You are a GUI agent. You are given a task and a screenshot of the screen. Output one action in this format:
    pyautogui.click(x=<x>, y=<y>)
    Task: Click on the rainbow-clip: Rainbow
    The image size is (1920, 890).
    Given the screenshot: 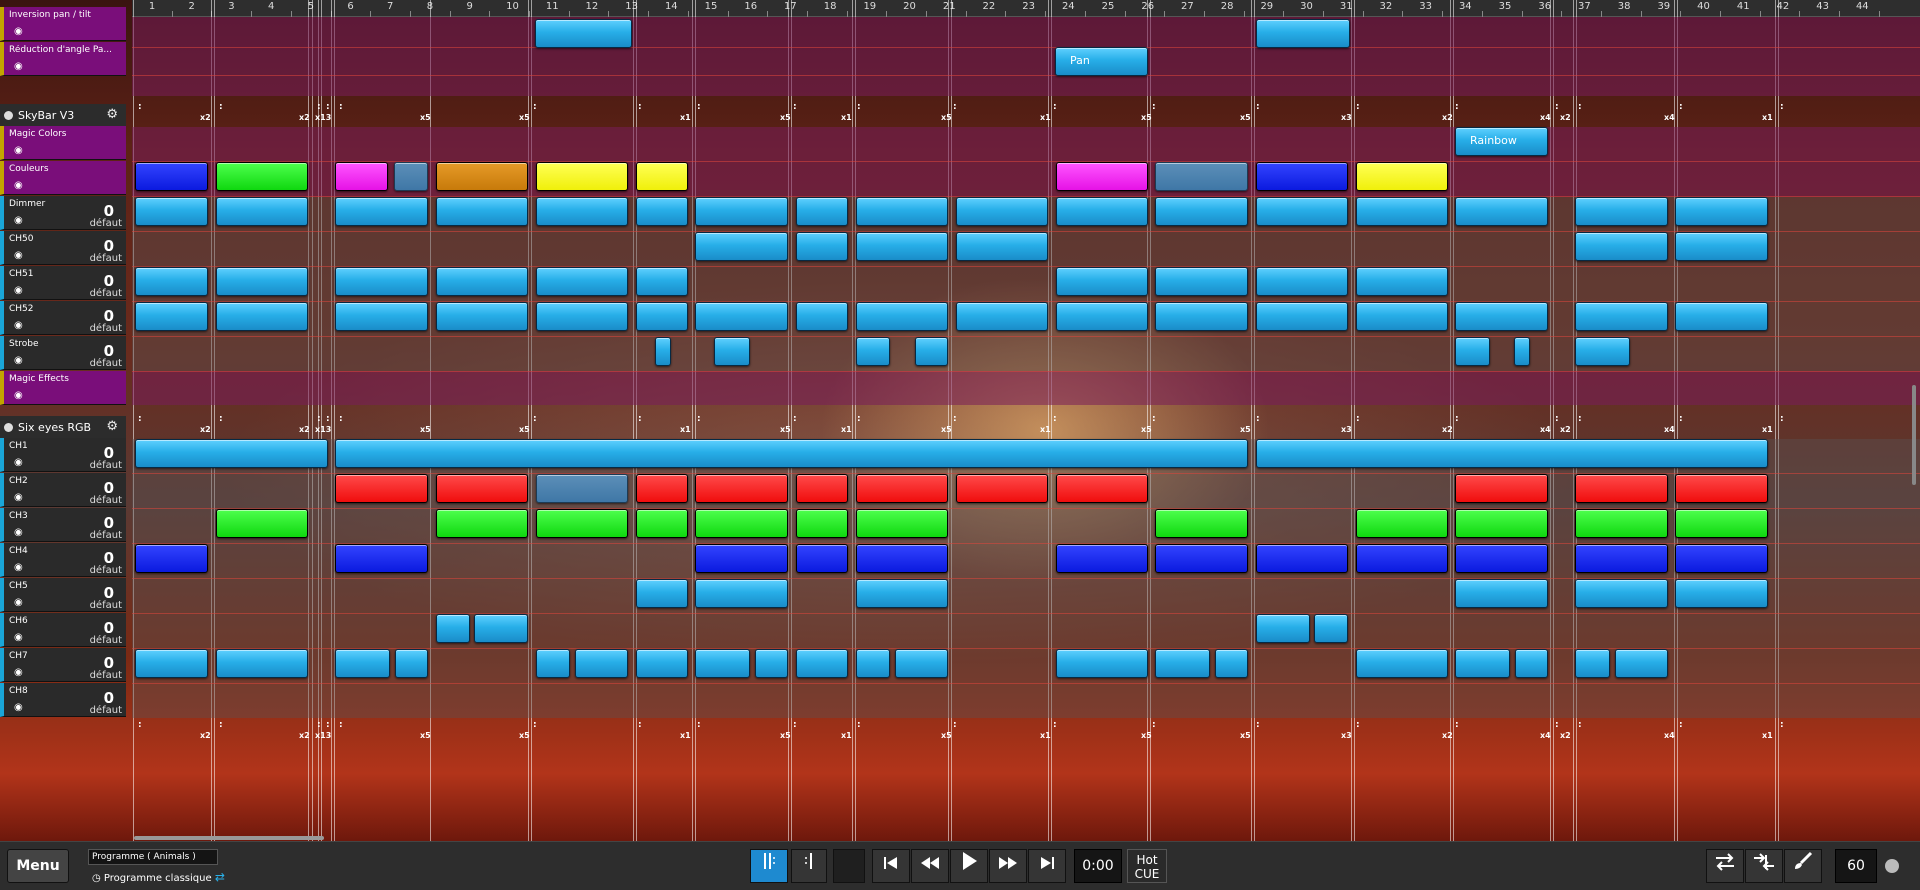 What is the action you would take?
    pyautogui.click(x=1501, y=141)
    